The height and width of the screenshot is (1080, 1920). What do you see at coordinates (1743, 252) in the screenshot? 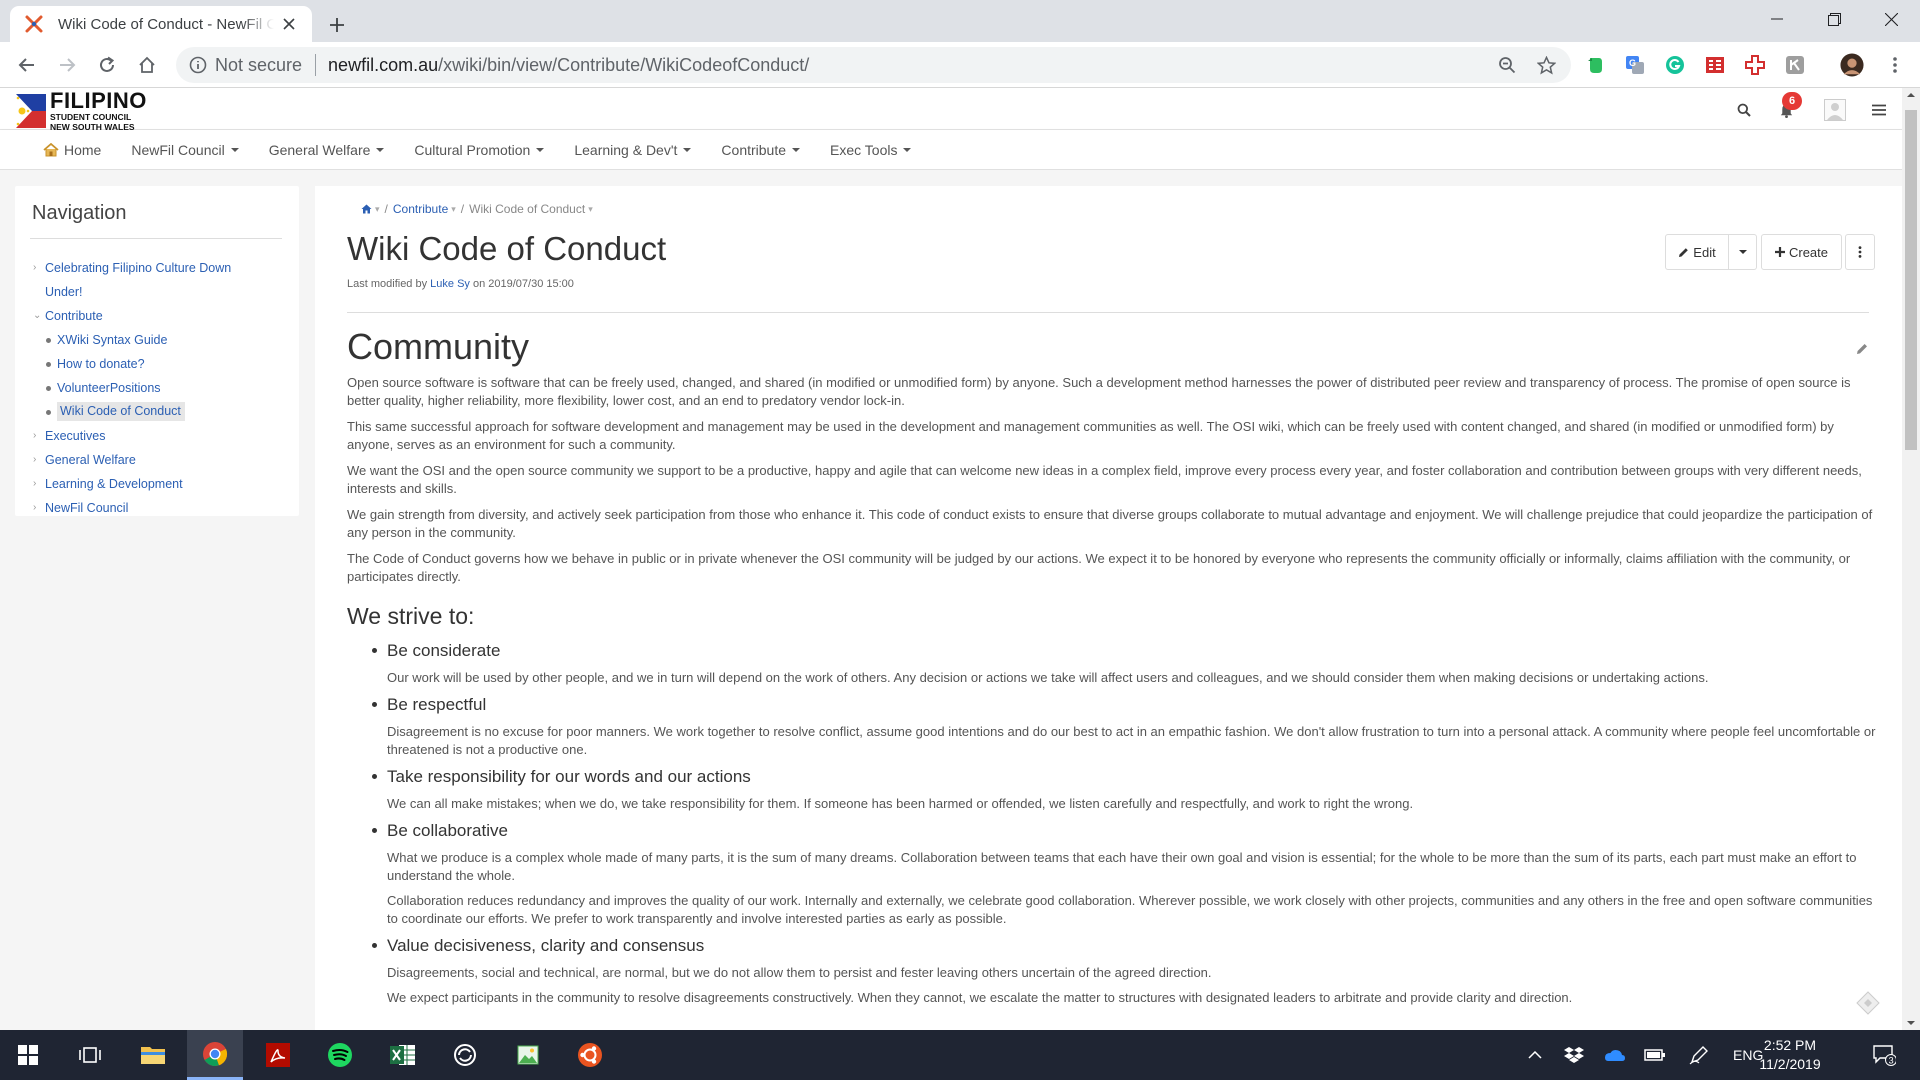
I see `edit-dropdown-button` at bounding box center [1743, 252].